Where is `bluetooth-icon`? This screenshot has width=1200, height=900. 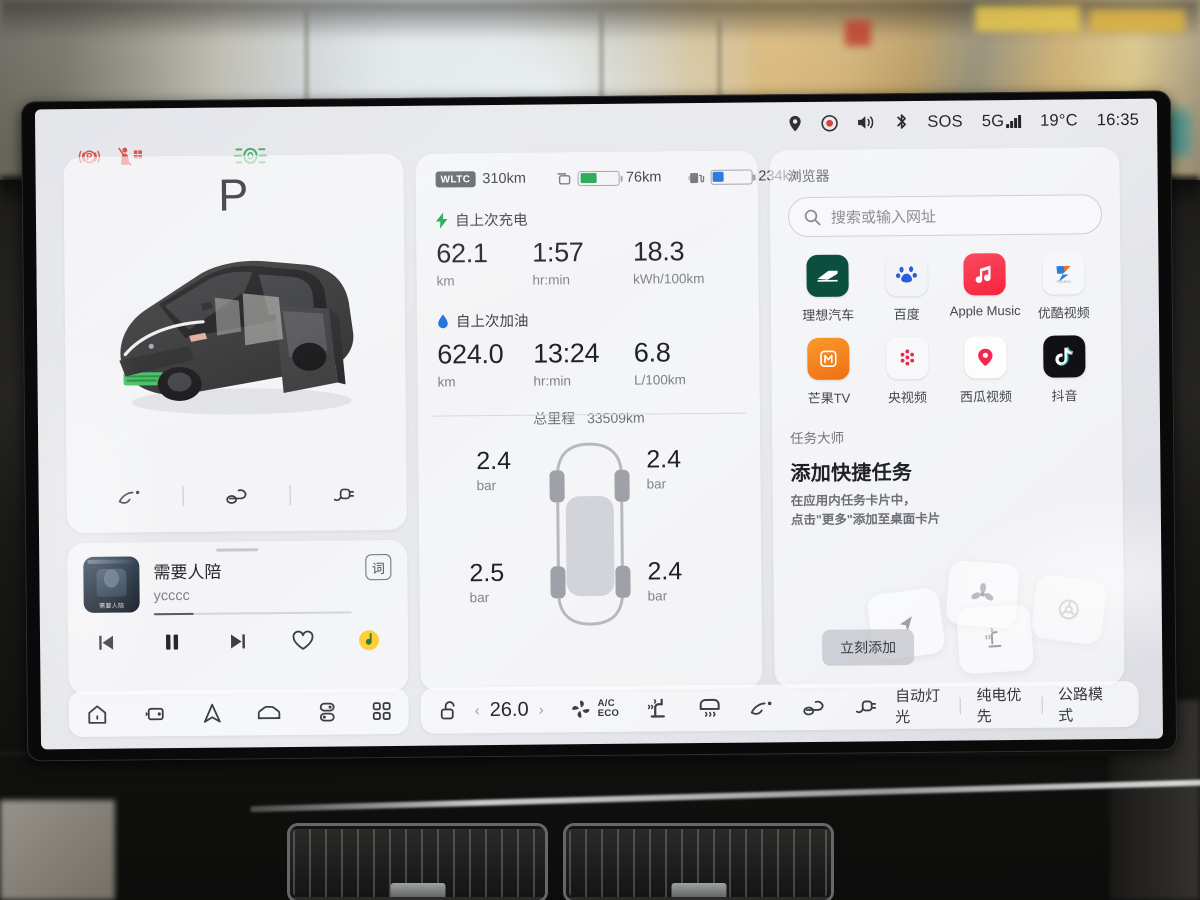 bluetooth-icon is located at coordinates (901, 122).